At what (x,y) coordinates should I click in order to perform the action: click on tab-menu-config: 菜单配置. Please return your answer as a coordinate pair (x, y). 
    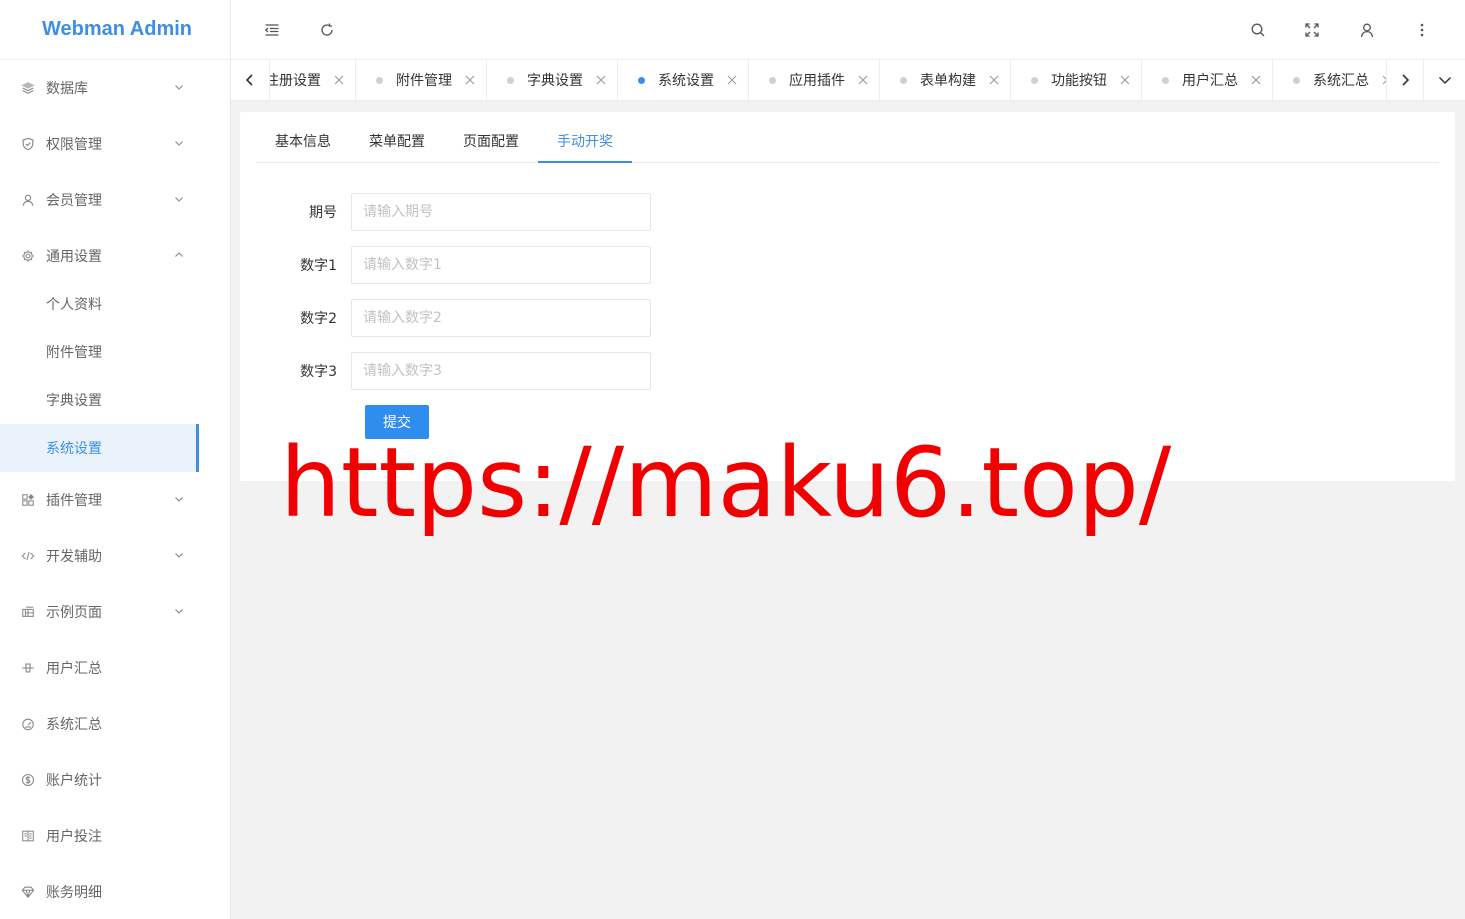
    Looking at the image, I should click on (397, 142).